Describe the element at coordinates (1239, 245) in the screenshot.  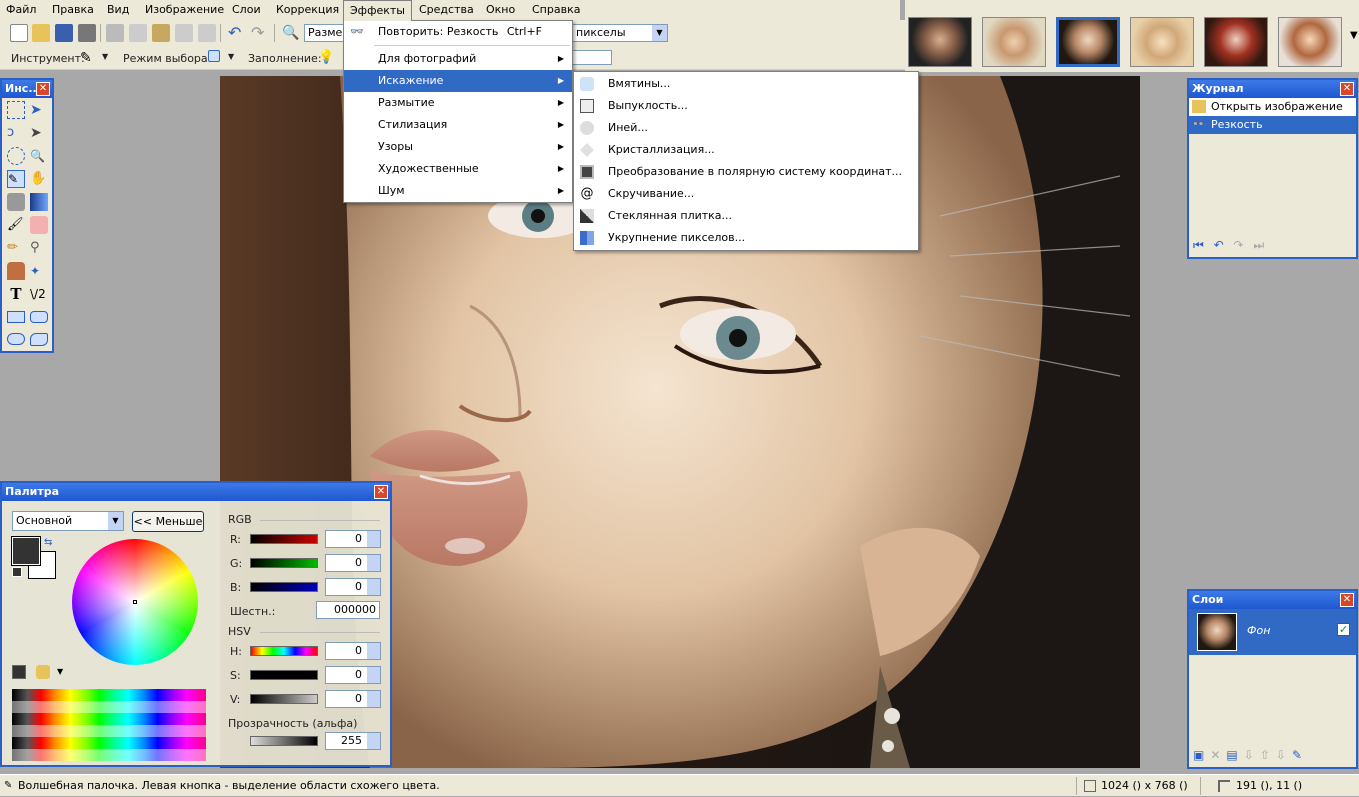
I see `step-forward-icon: ↷` at that location.